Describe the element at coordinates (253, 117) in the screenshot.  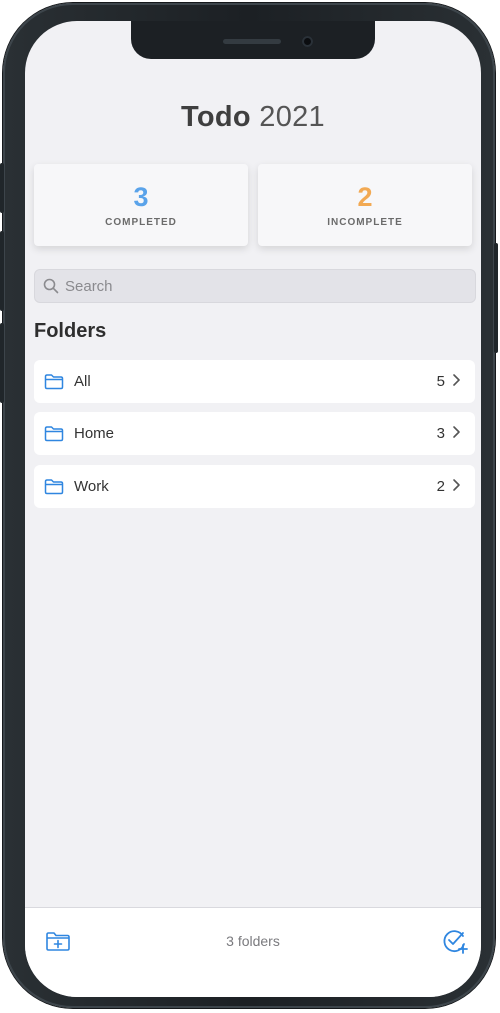
I see `page-title: Todo 2021` at that location.